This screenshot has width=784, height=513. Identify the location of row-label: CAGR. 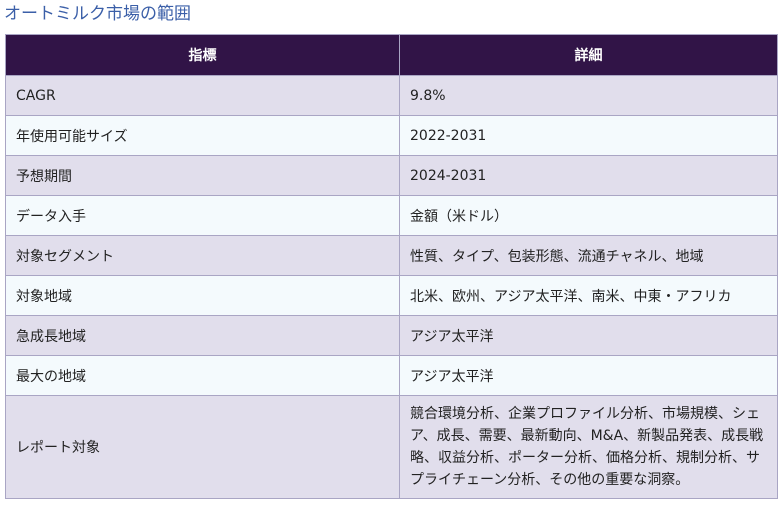
(202, 95).